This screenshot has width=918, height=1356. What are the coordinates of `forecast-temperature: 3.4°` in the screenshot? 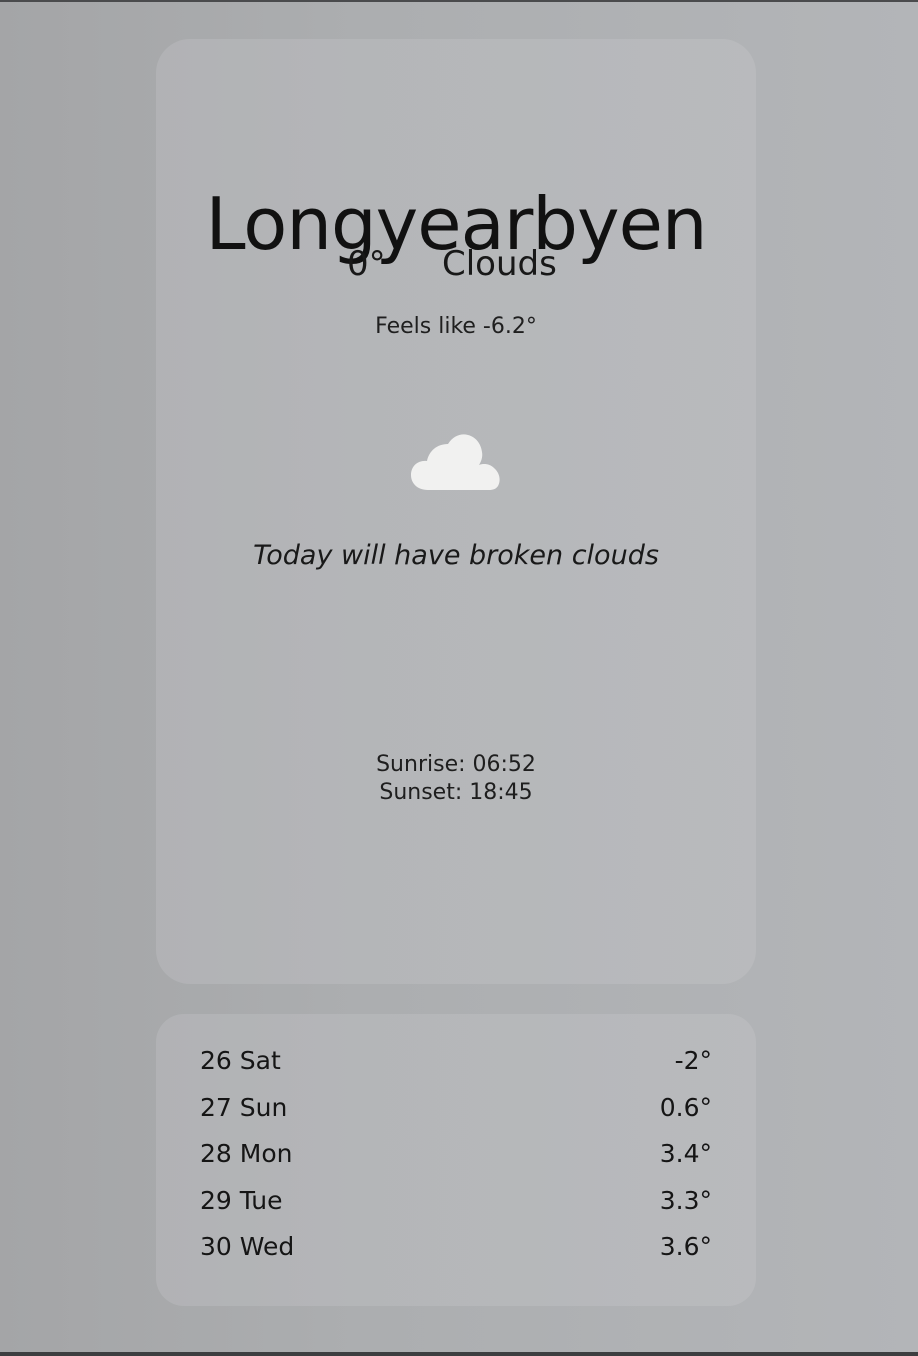 It's located at (685, 1153).